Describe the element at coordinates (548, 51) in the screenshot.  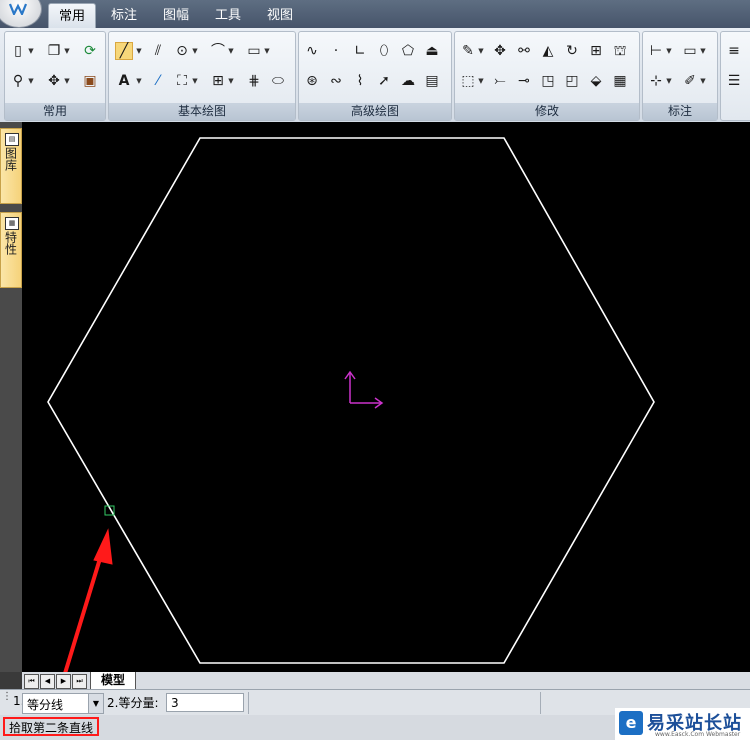
I see `mirror-icon: ◭` at that location.